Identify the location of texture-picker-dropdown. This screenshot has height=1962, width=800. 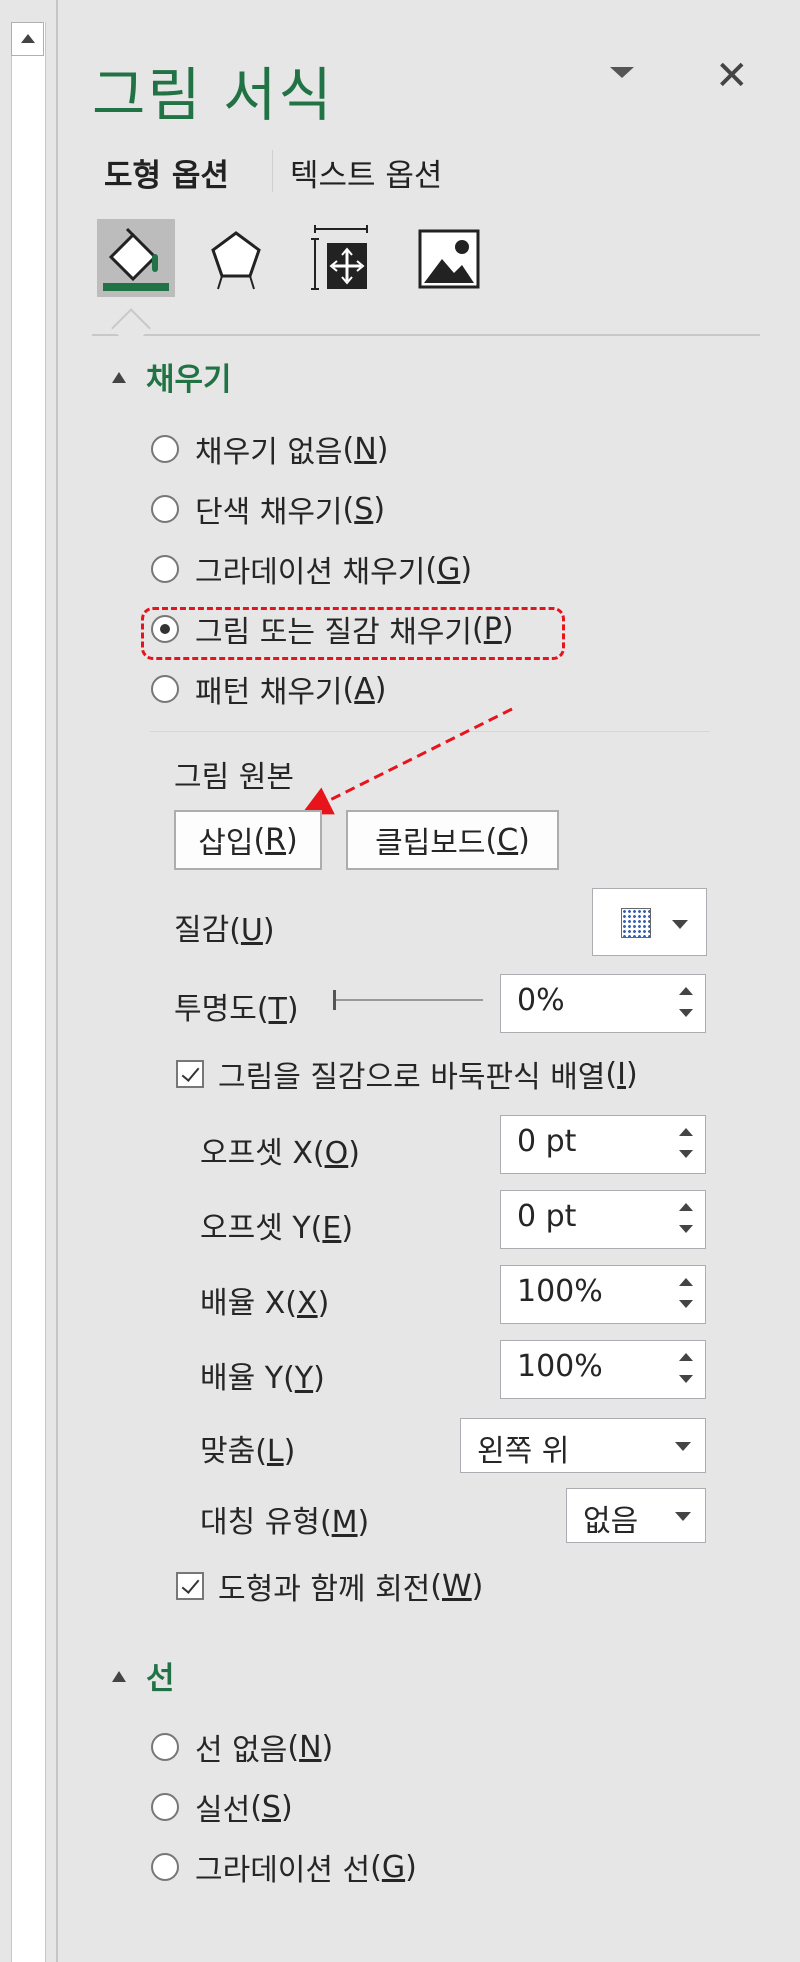
(649, 922).